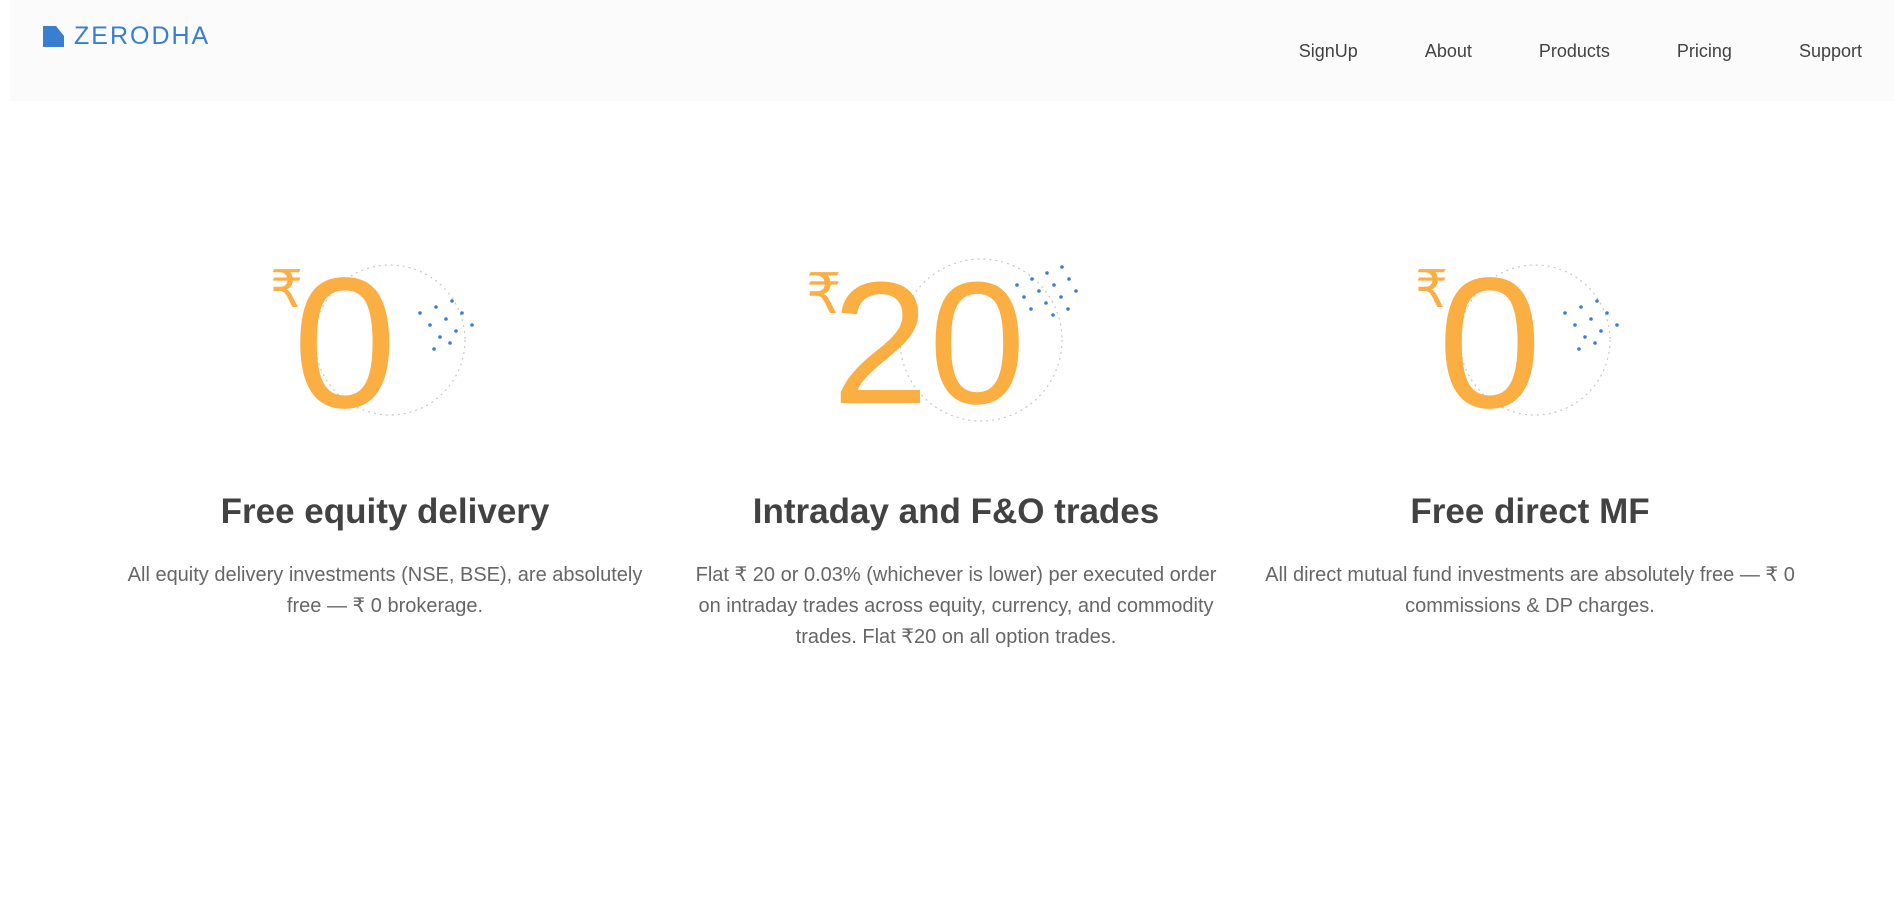 Image resolution: width=1894 pixels, height=901 pixels. What do you see at coordinates (1530, 606) in the screenshot?
I see `description-line: commissions & DP charges.` at bounding box center [1530, 606].